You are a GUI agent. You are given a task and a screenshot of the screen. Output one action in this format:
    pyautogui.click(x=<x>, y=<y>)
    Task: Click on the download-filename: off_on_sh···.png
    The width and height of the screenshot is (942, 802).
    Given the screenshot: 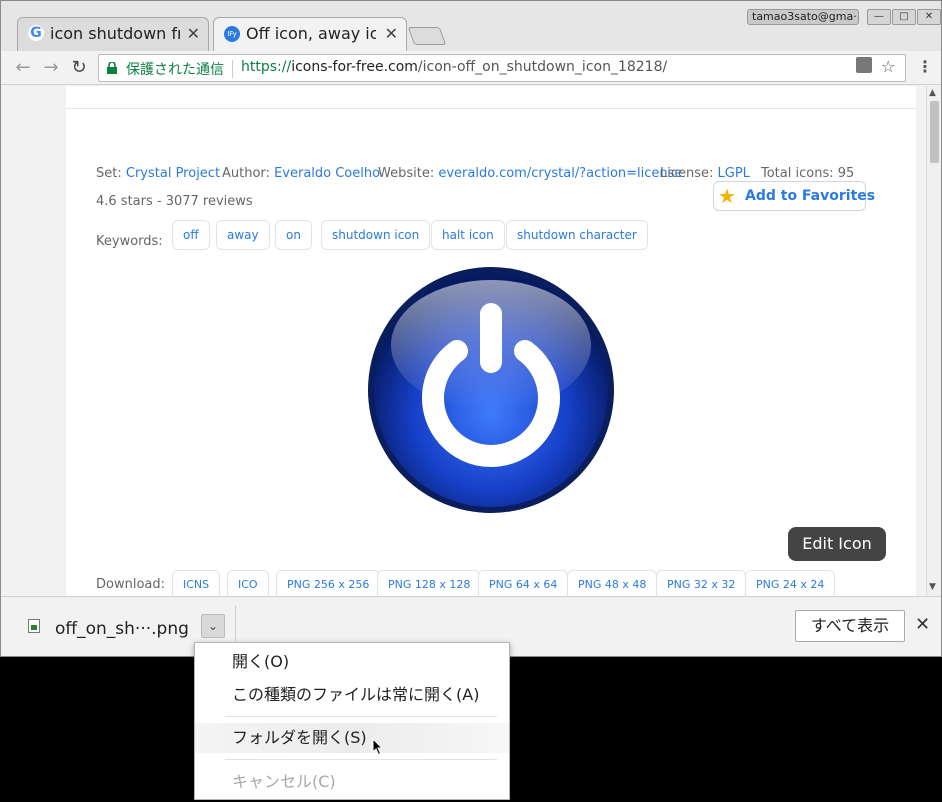 What is the action you would take?
    pyautogui.click(x=122, y=629)
    